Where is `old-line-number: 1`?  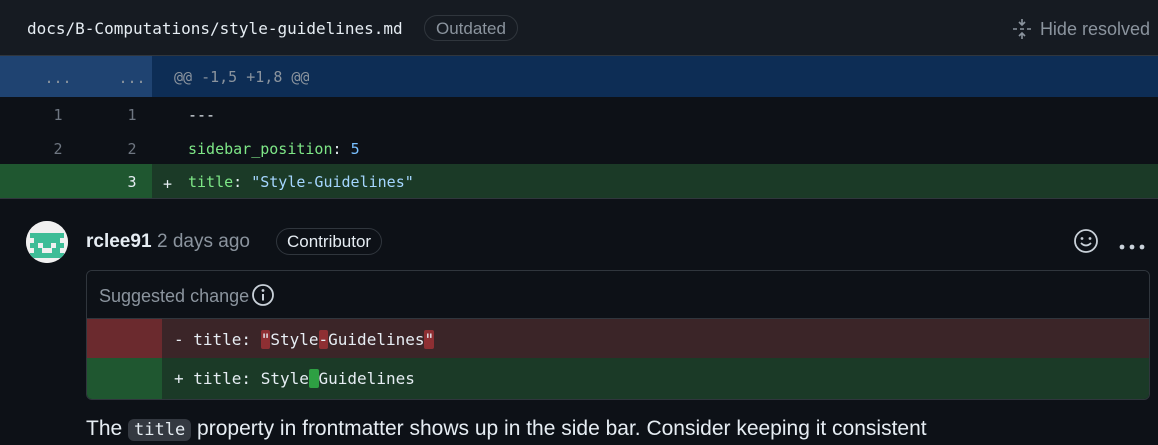 old-line-number: 1 is located at coordinates (58, 115).